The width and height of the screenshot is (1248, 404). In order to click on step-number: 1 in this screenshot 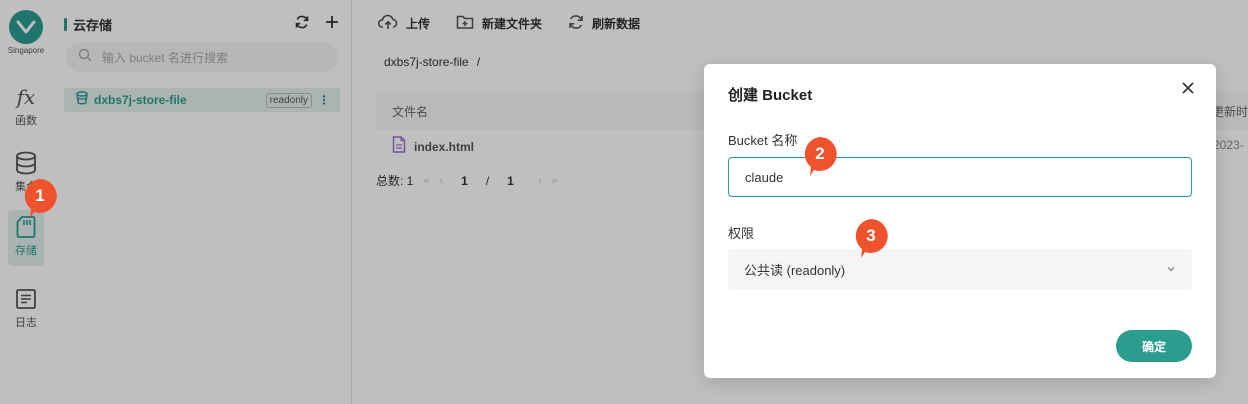, I will do `click(40, 195)`.